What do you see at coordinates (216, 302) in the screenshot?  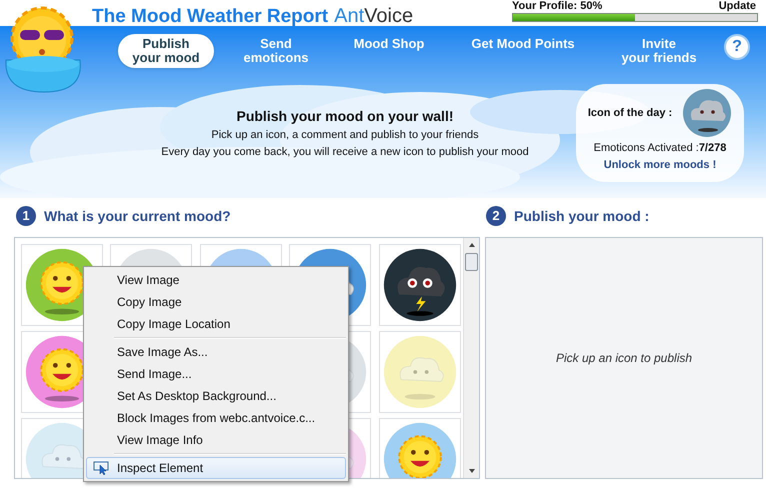 I see `menu-item: Copy Image` at bounding box center [216, 302].